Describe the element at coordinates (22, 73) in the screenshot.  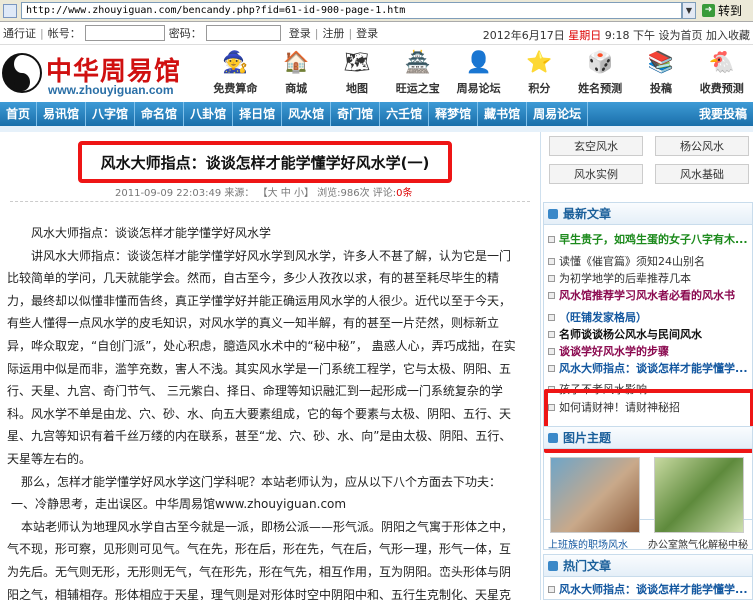
I see `taiji-icon` at that location.